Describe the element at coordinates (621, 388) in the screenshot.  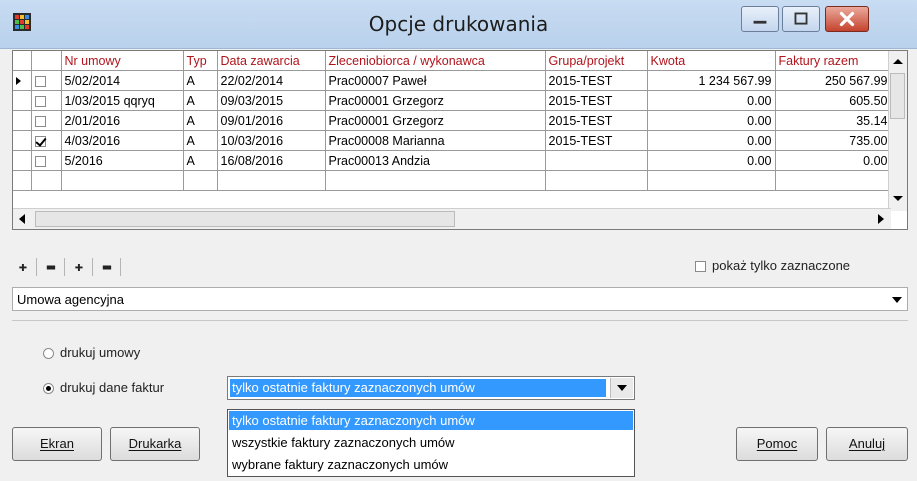
I see `invoice-scope-dropdown-button` at that location.